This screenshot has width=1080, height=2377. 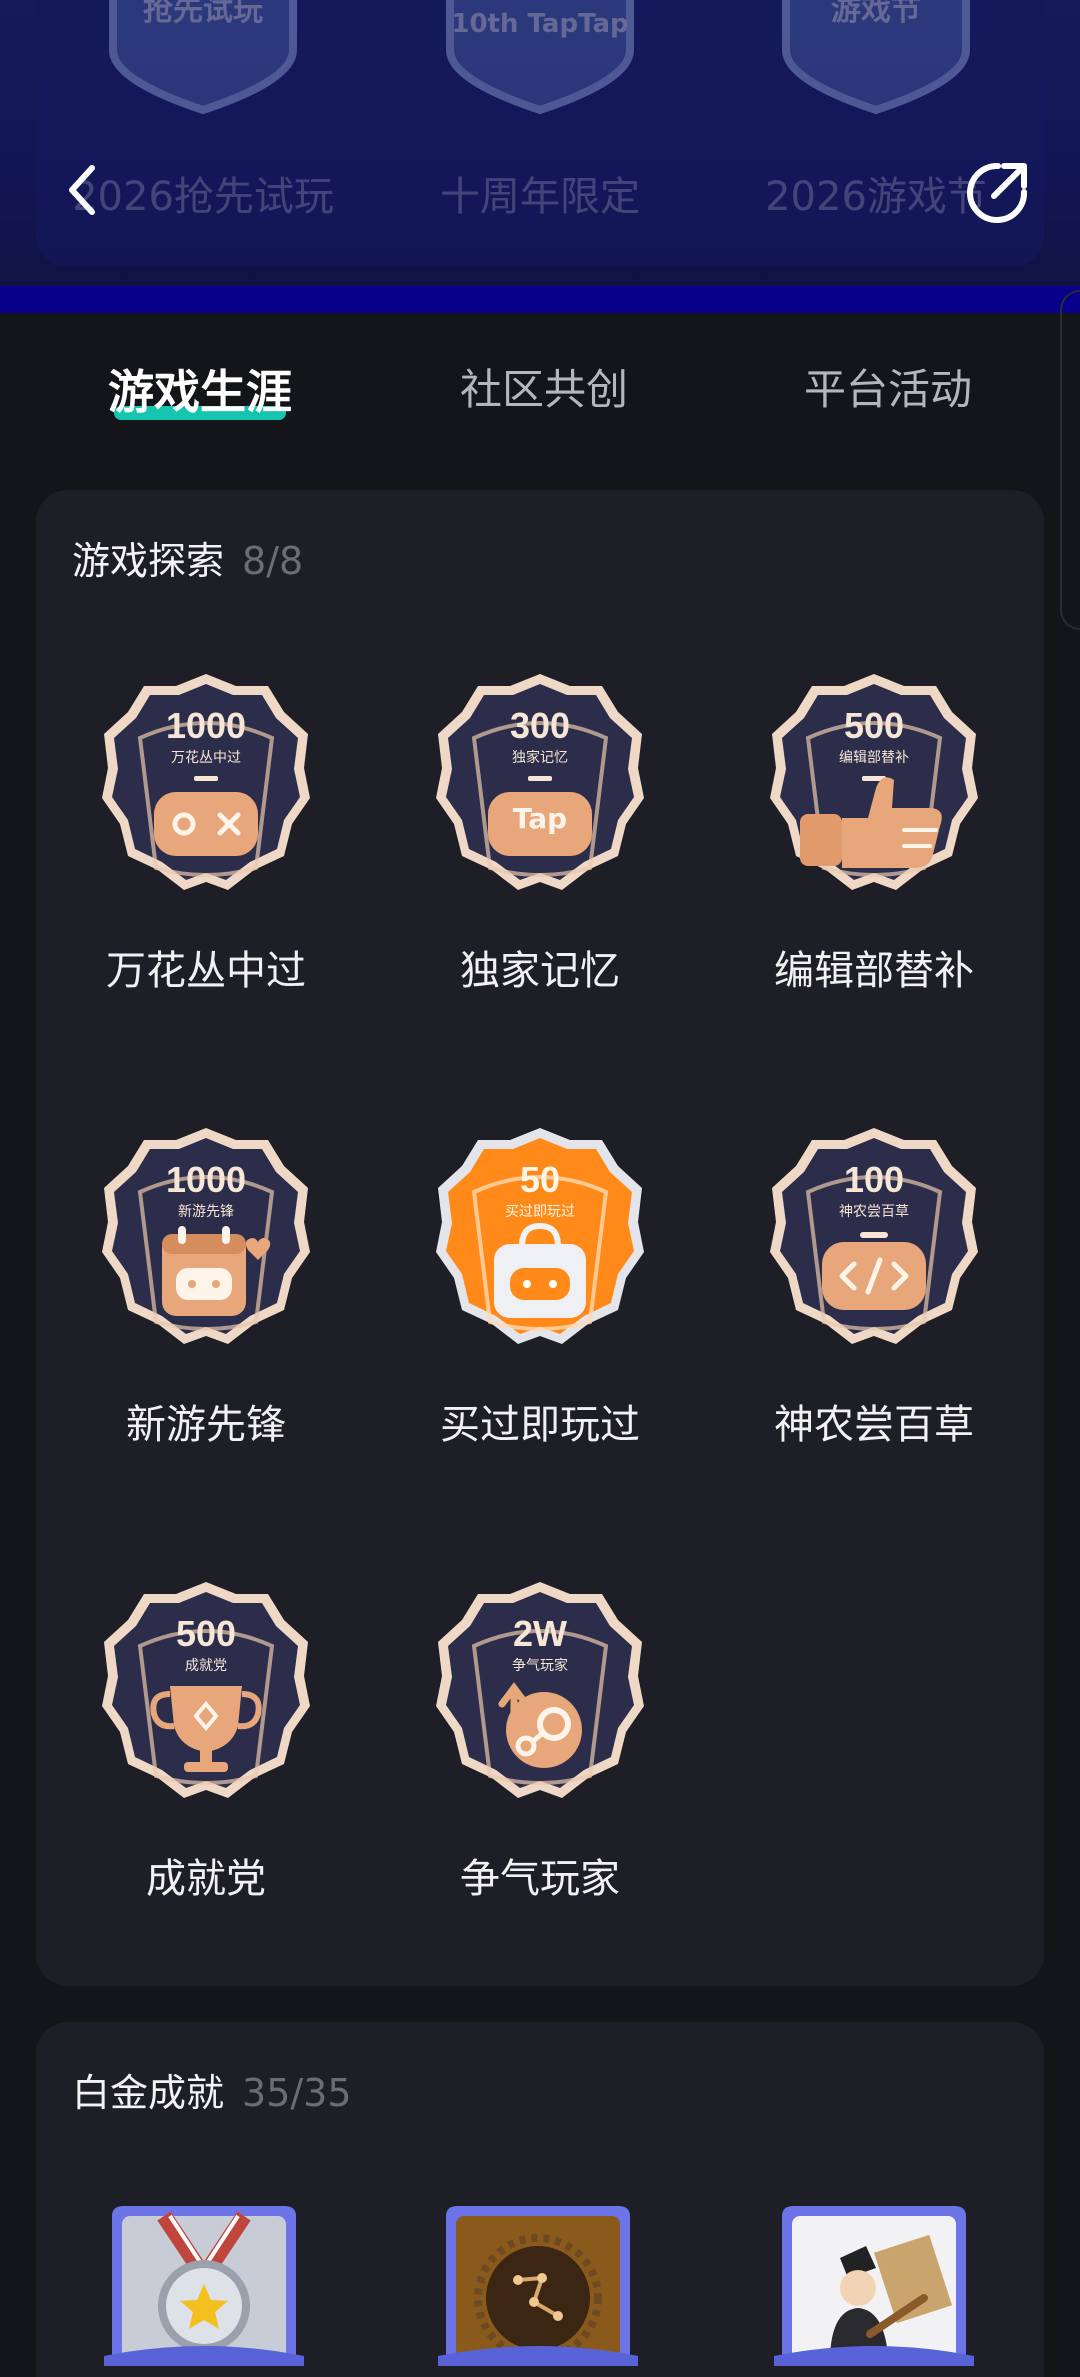 What do you see at coordinates (874, 1179) in the screenshot?
I see `badge-number: 100` at bounding box center [874, 1179].